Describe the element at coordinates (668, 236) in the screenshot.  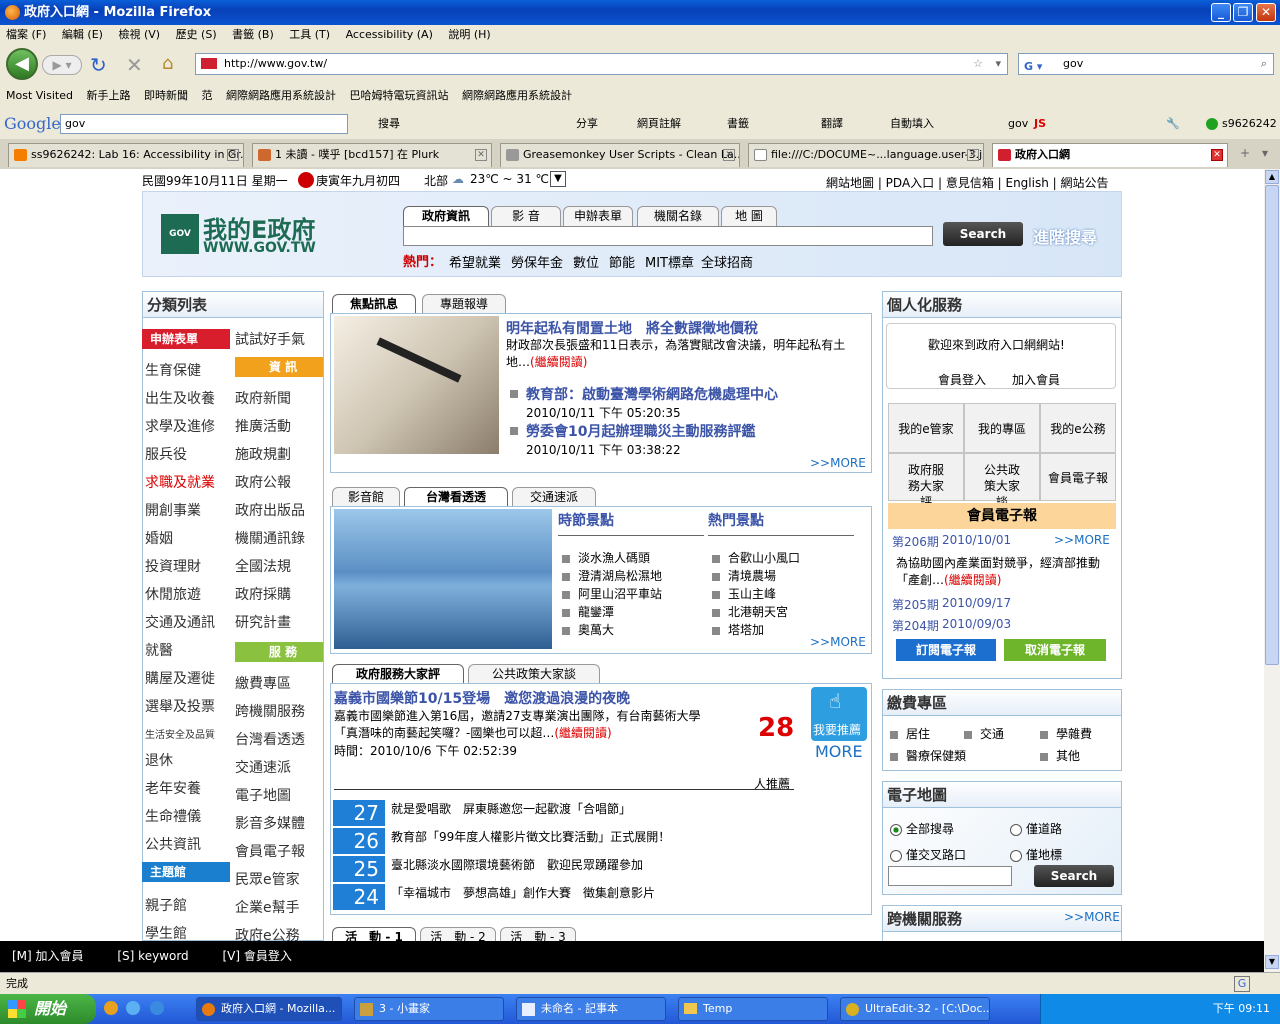
I see `site-search-input` at that location.